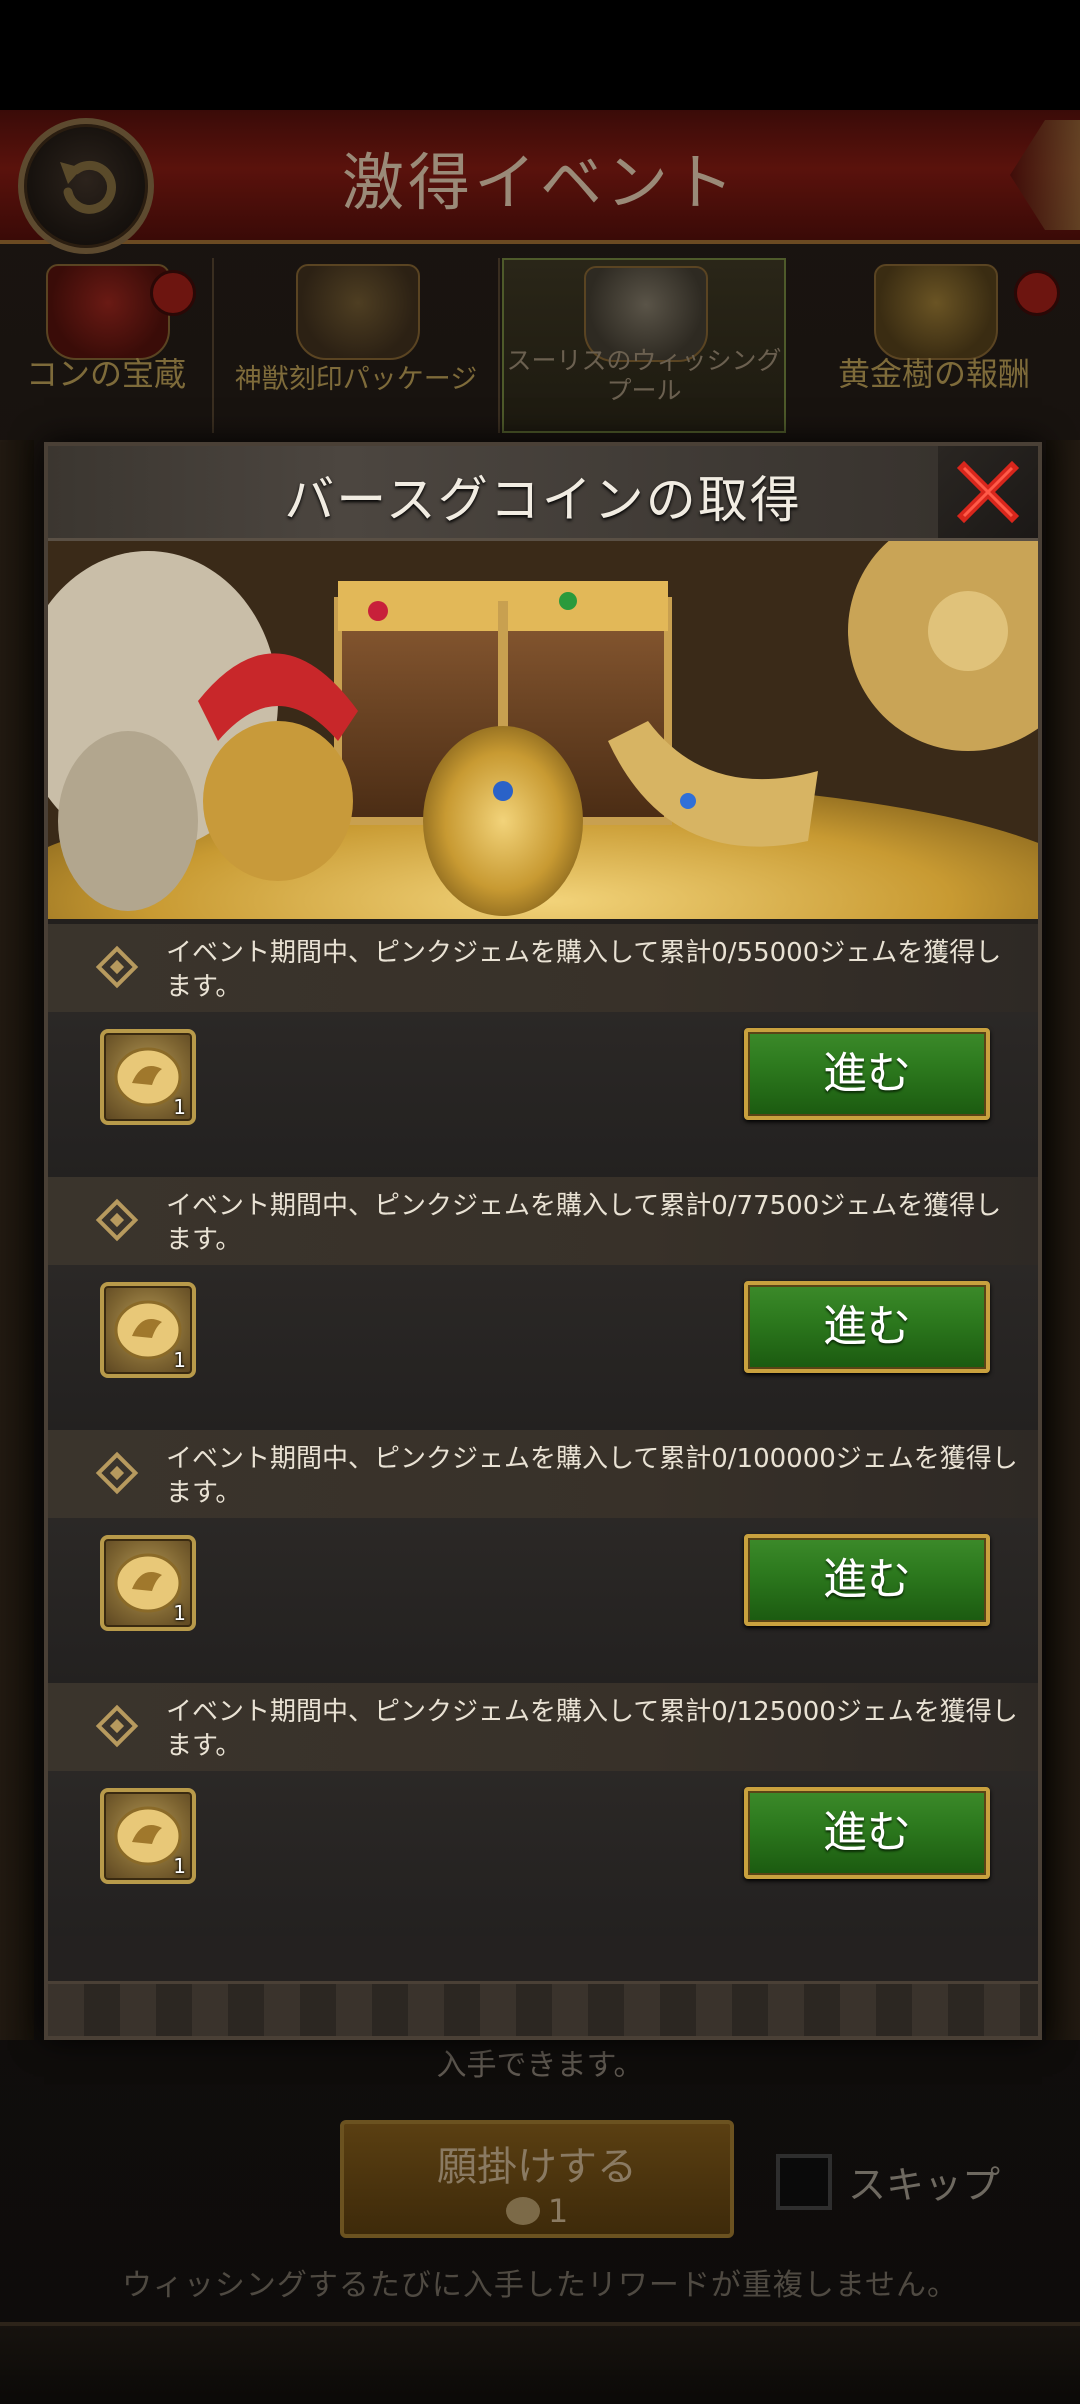 The height and width of the screenshot is (2404, 1080). I want to click on golden-tree-icon, so click(936, 312).